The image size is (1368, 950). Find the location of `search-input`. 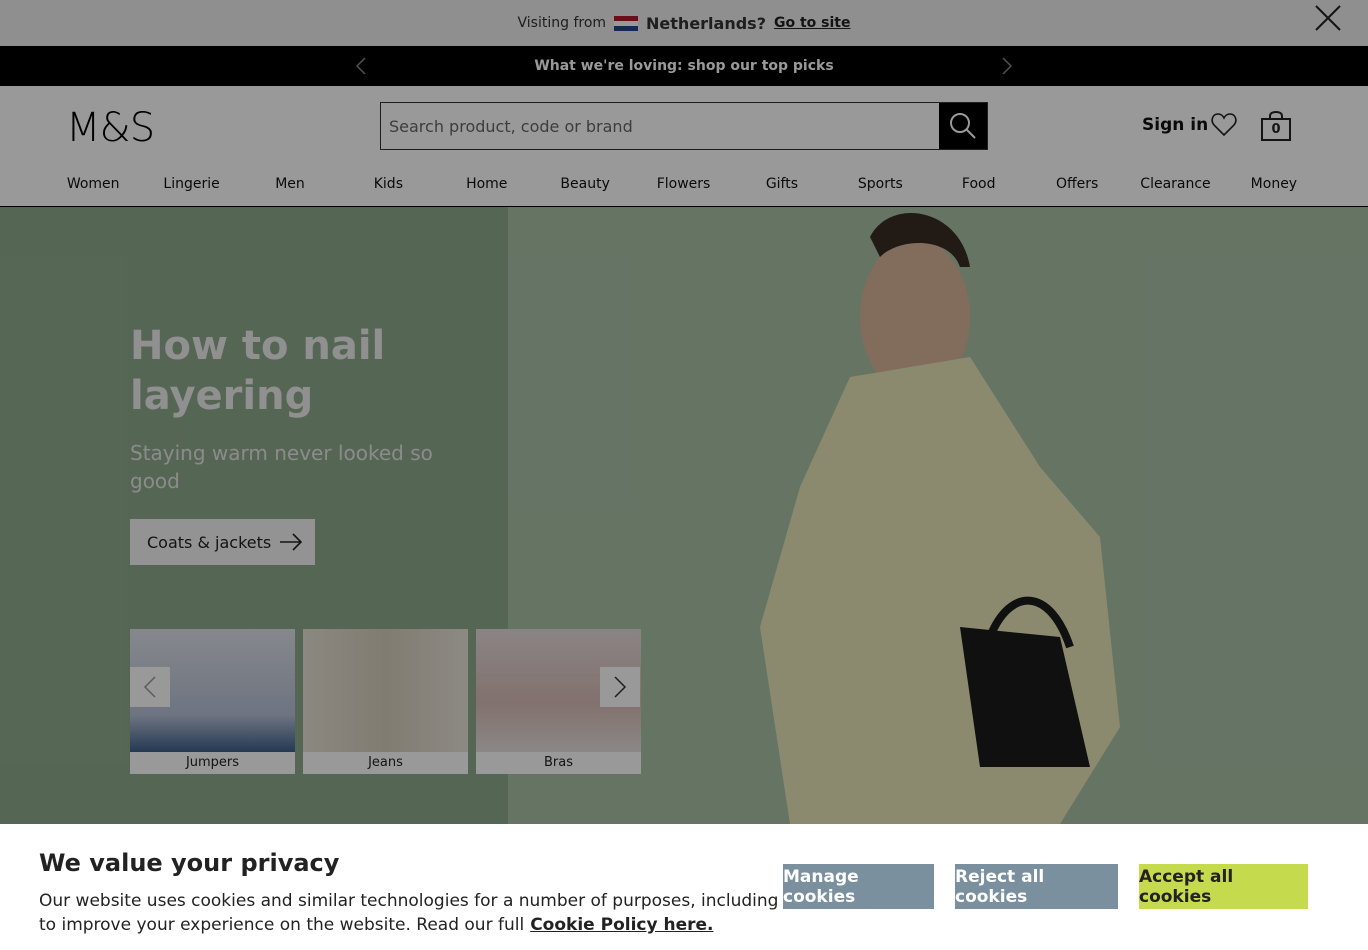

search-input is located at coordinates (660, 126).